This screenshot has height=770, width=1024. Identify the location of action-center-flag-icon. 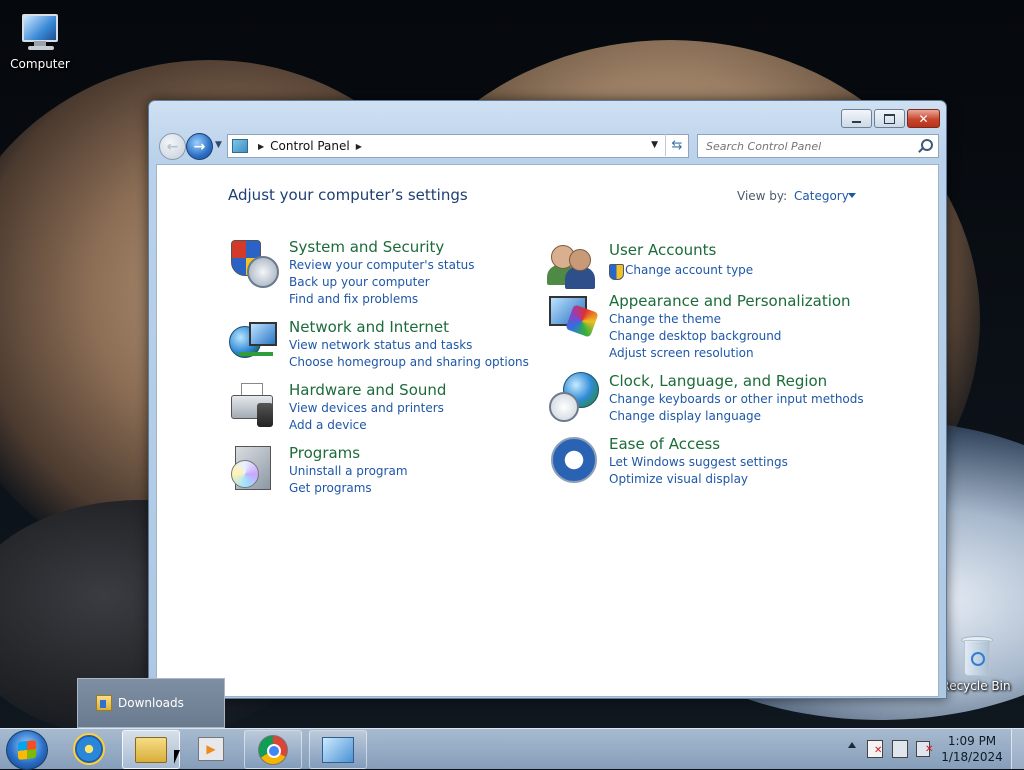
(875, 749).